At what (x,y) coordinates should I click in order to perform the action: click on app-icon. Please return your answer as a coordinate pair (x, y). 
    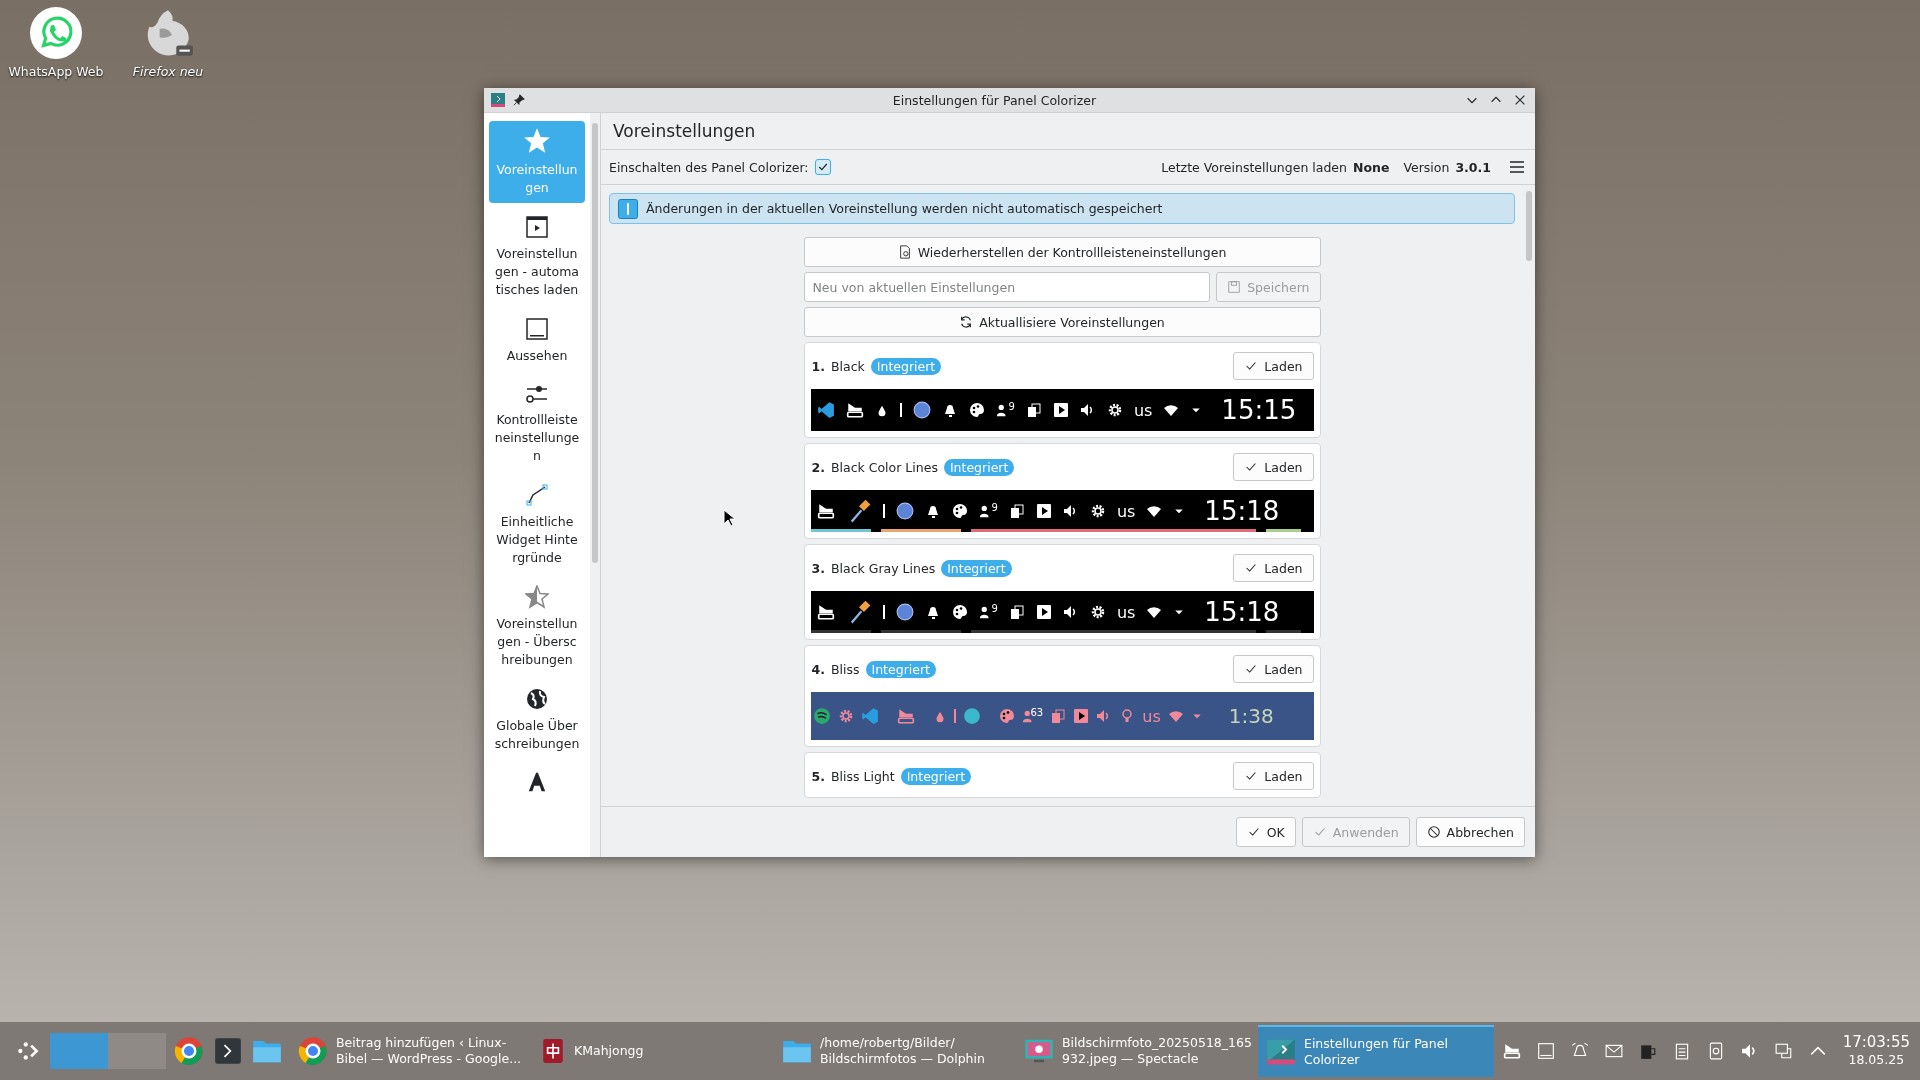
    Looking at the image, I should click on (498, 100).